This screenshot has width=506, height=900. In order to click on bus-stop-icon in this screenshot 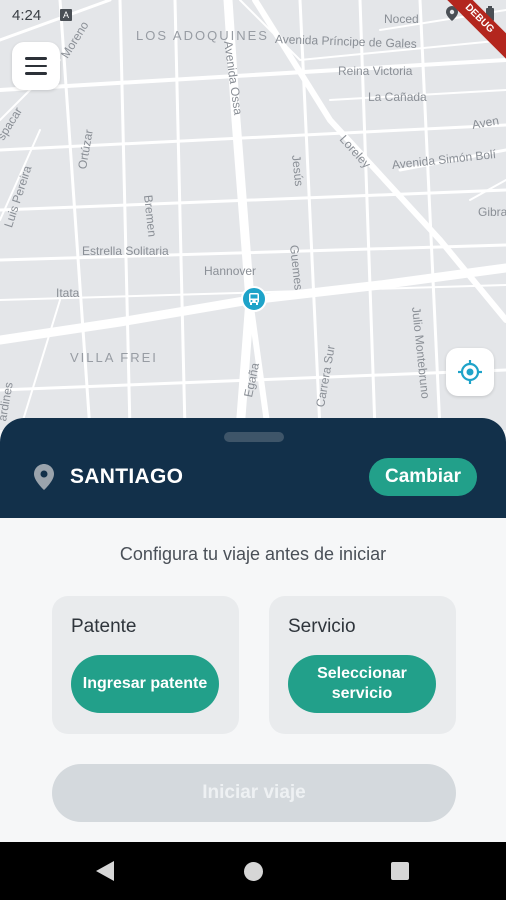, I will do `click(254, 299)`.